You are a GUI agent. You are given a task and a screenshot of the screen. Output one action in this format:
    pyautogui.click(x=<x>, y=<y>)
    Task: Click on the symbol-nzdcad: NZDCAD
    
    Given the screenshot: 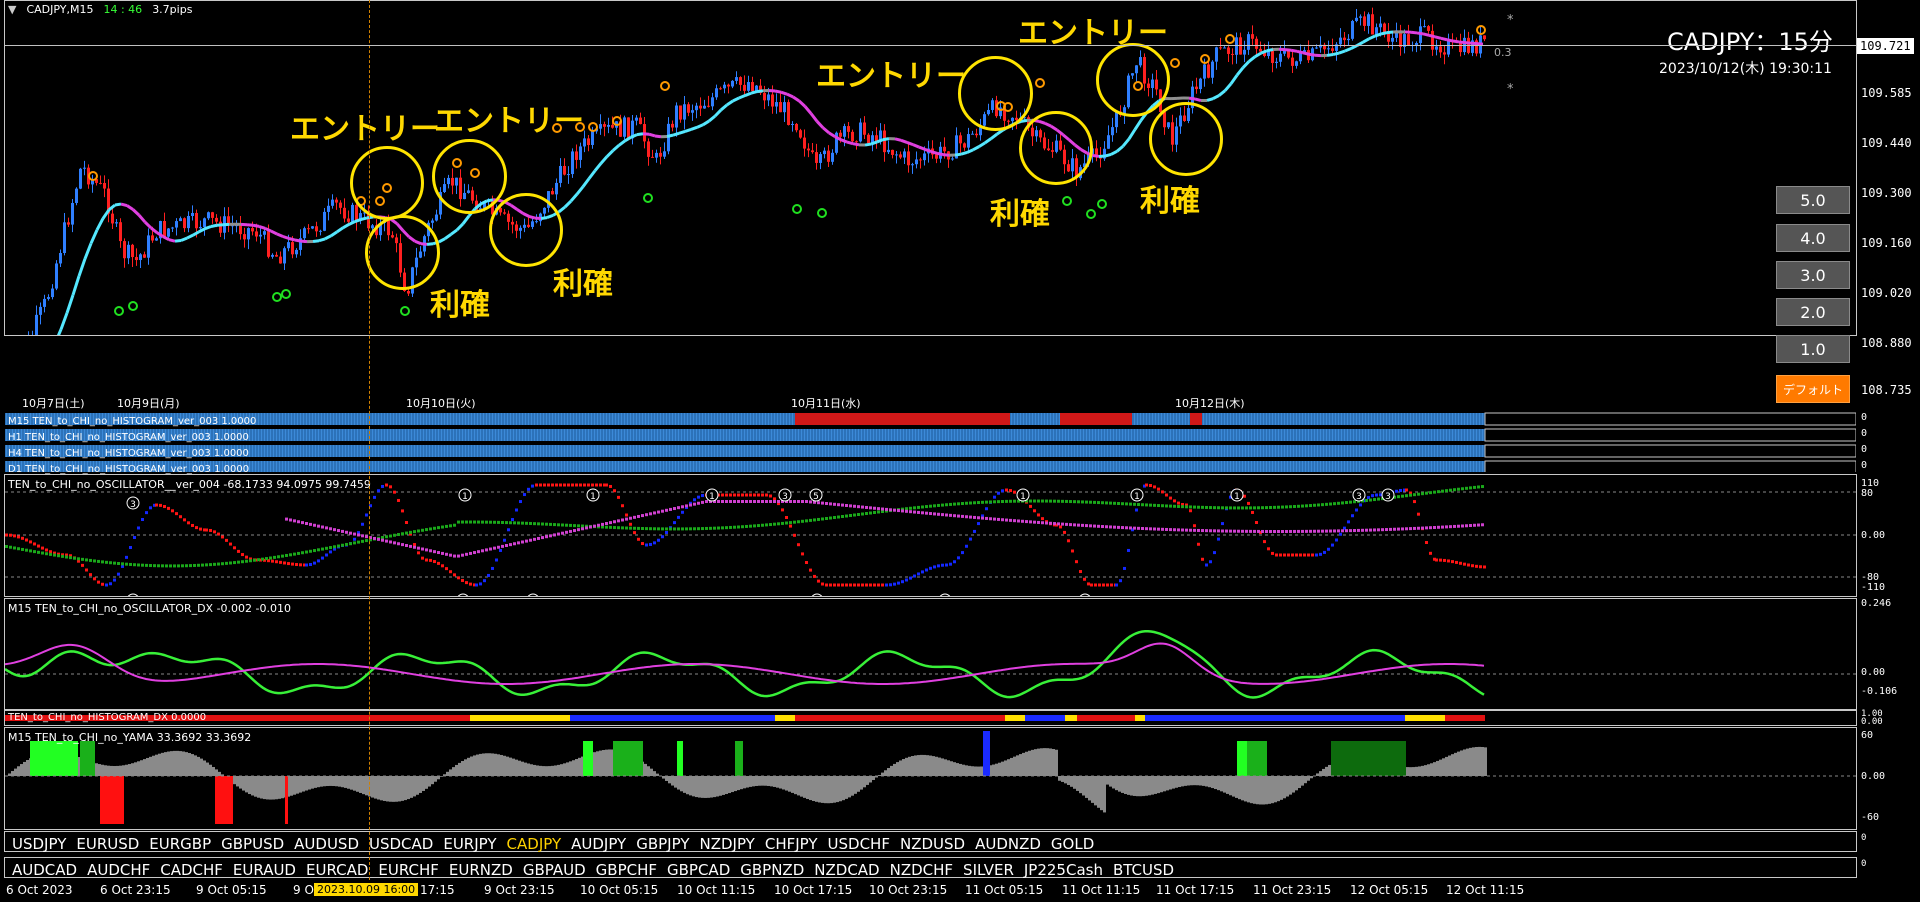 What is the action you would take?
    pyautogui.click(x=846, y=870)
    